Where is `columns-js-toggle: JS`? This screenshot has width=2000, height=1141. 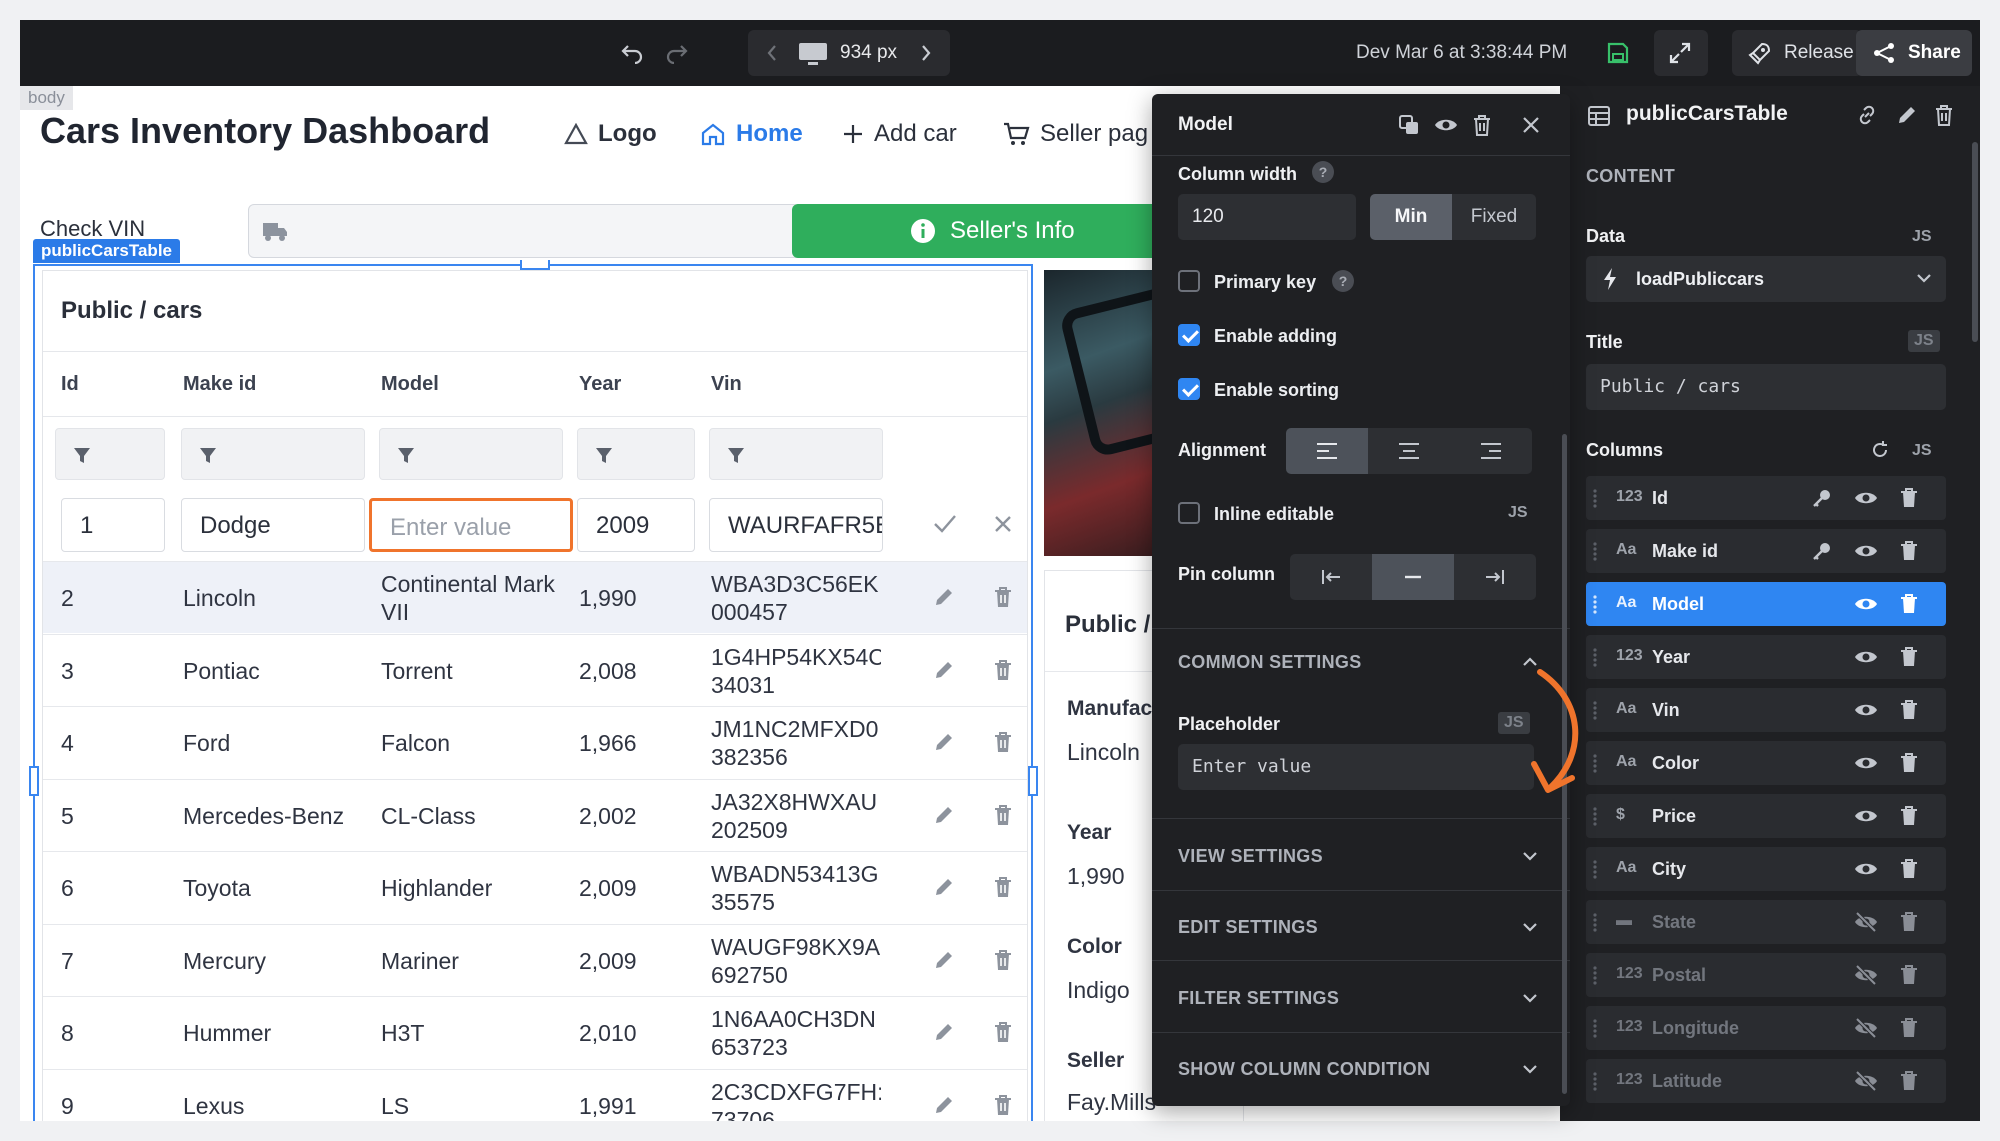 columns-js-toggle: JS is located at coordinates (1922, 451).